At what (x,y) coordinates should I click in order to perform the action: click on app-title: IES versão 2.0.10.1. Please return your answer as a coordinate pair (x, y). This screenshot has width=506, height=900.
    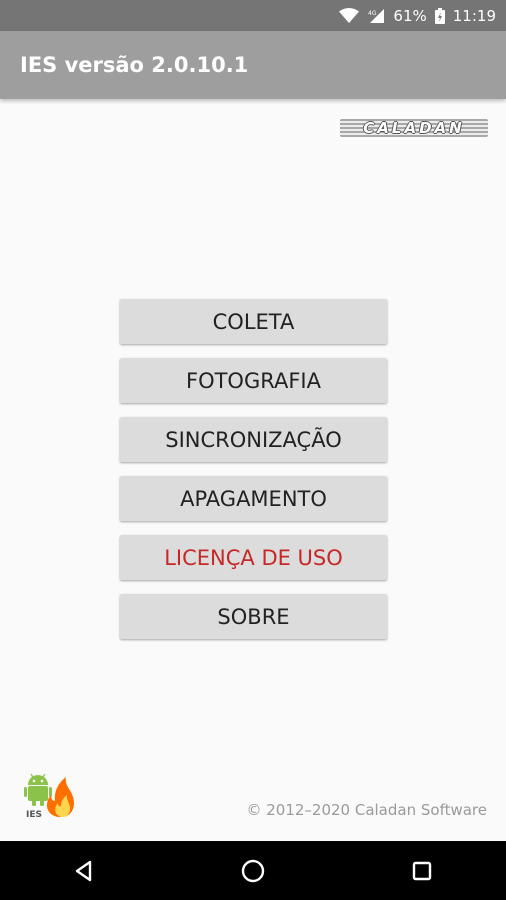
    Looking at the image, I should click on (134, 65).